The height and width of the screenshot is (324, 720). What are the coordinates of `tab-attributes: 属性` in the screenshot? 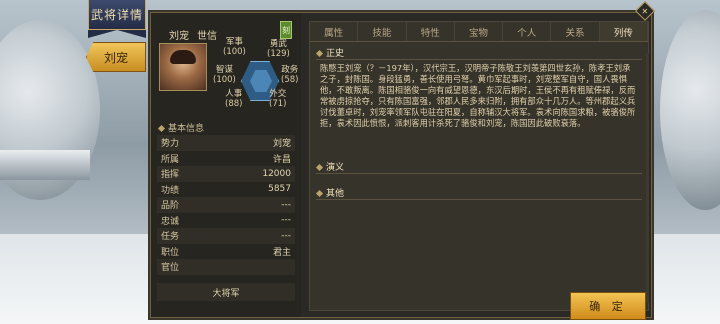 It's located at (334, 31).